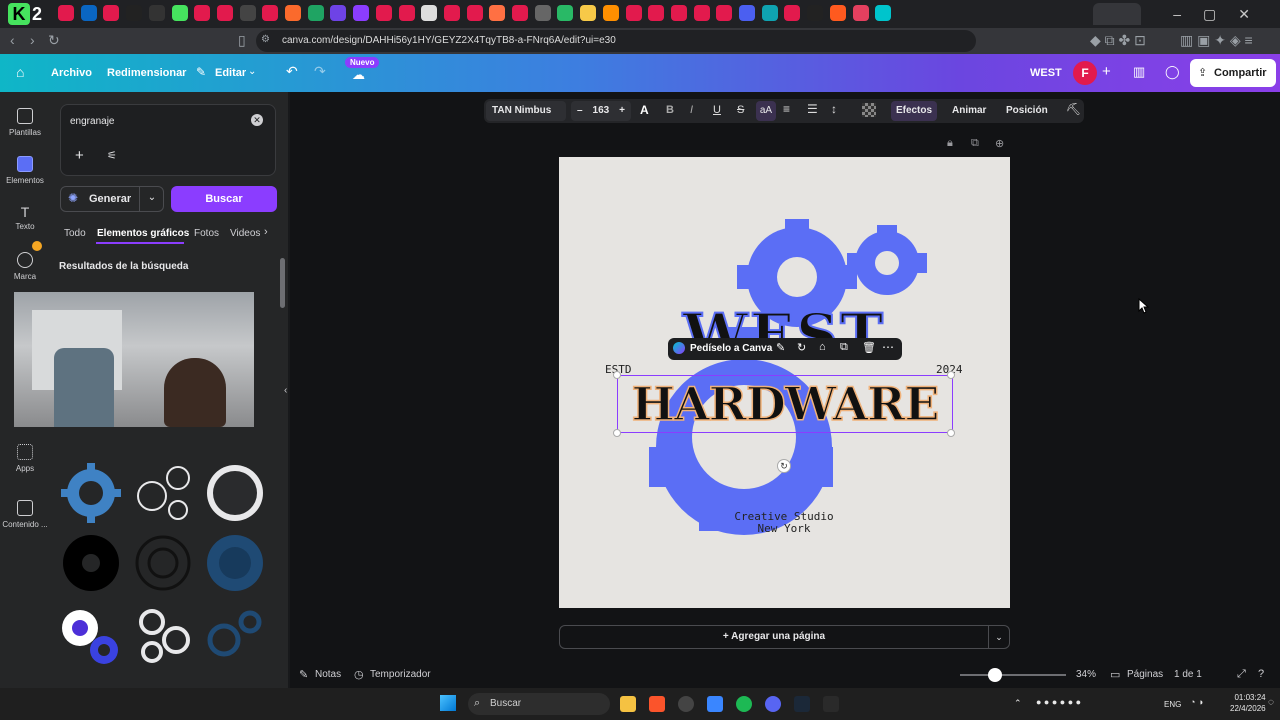 This screenshot has width=1280, height=720. Describe the element at coordinates (628, 704) in the screenshot. I see `file-explorer-icon` at that location.